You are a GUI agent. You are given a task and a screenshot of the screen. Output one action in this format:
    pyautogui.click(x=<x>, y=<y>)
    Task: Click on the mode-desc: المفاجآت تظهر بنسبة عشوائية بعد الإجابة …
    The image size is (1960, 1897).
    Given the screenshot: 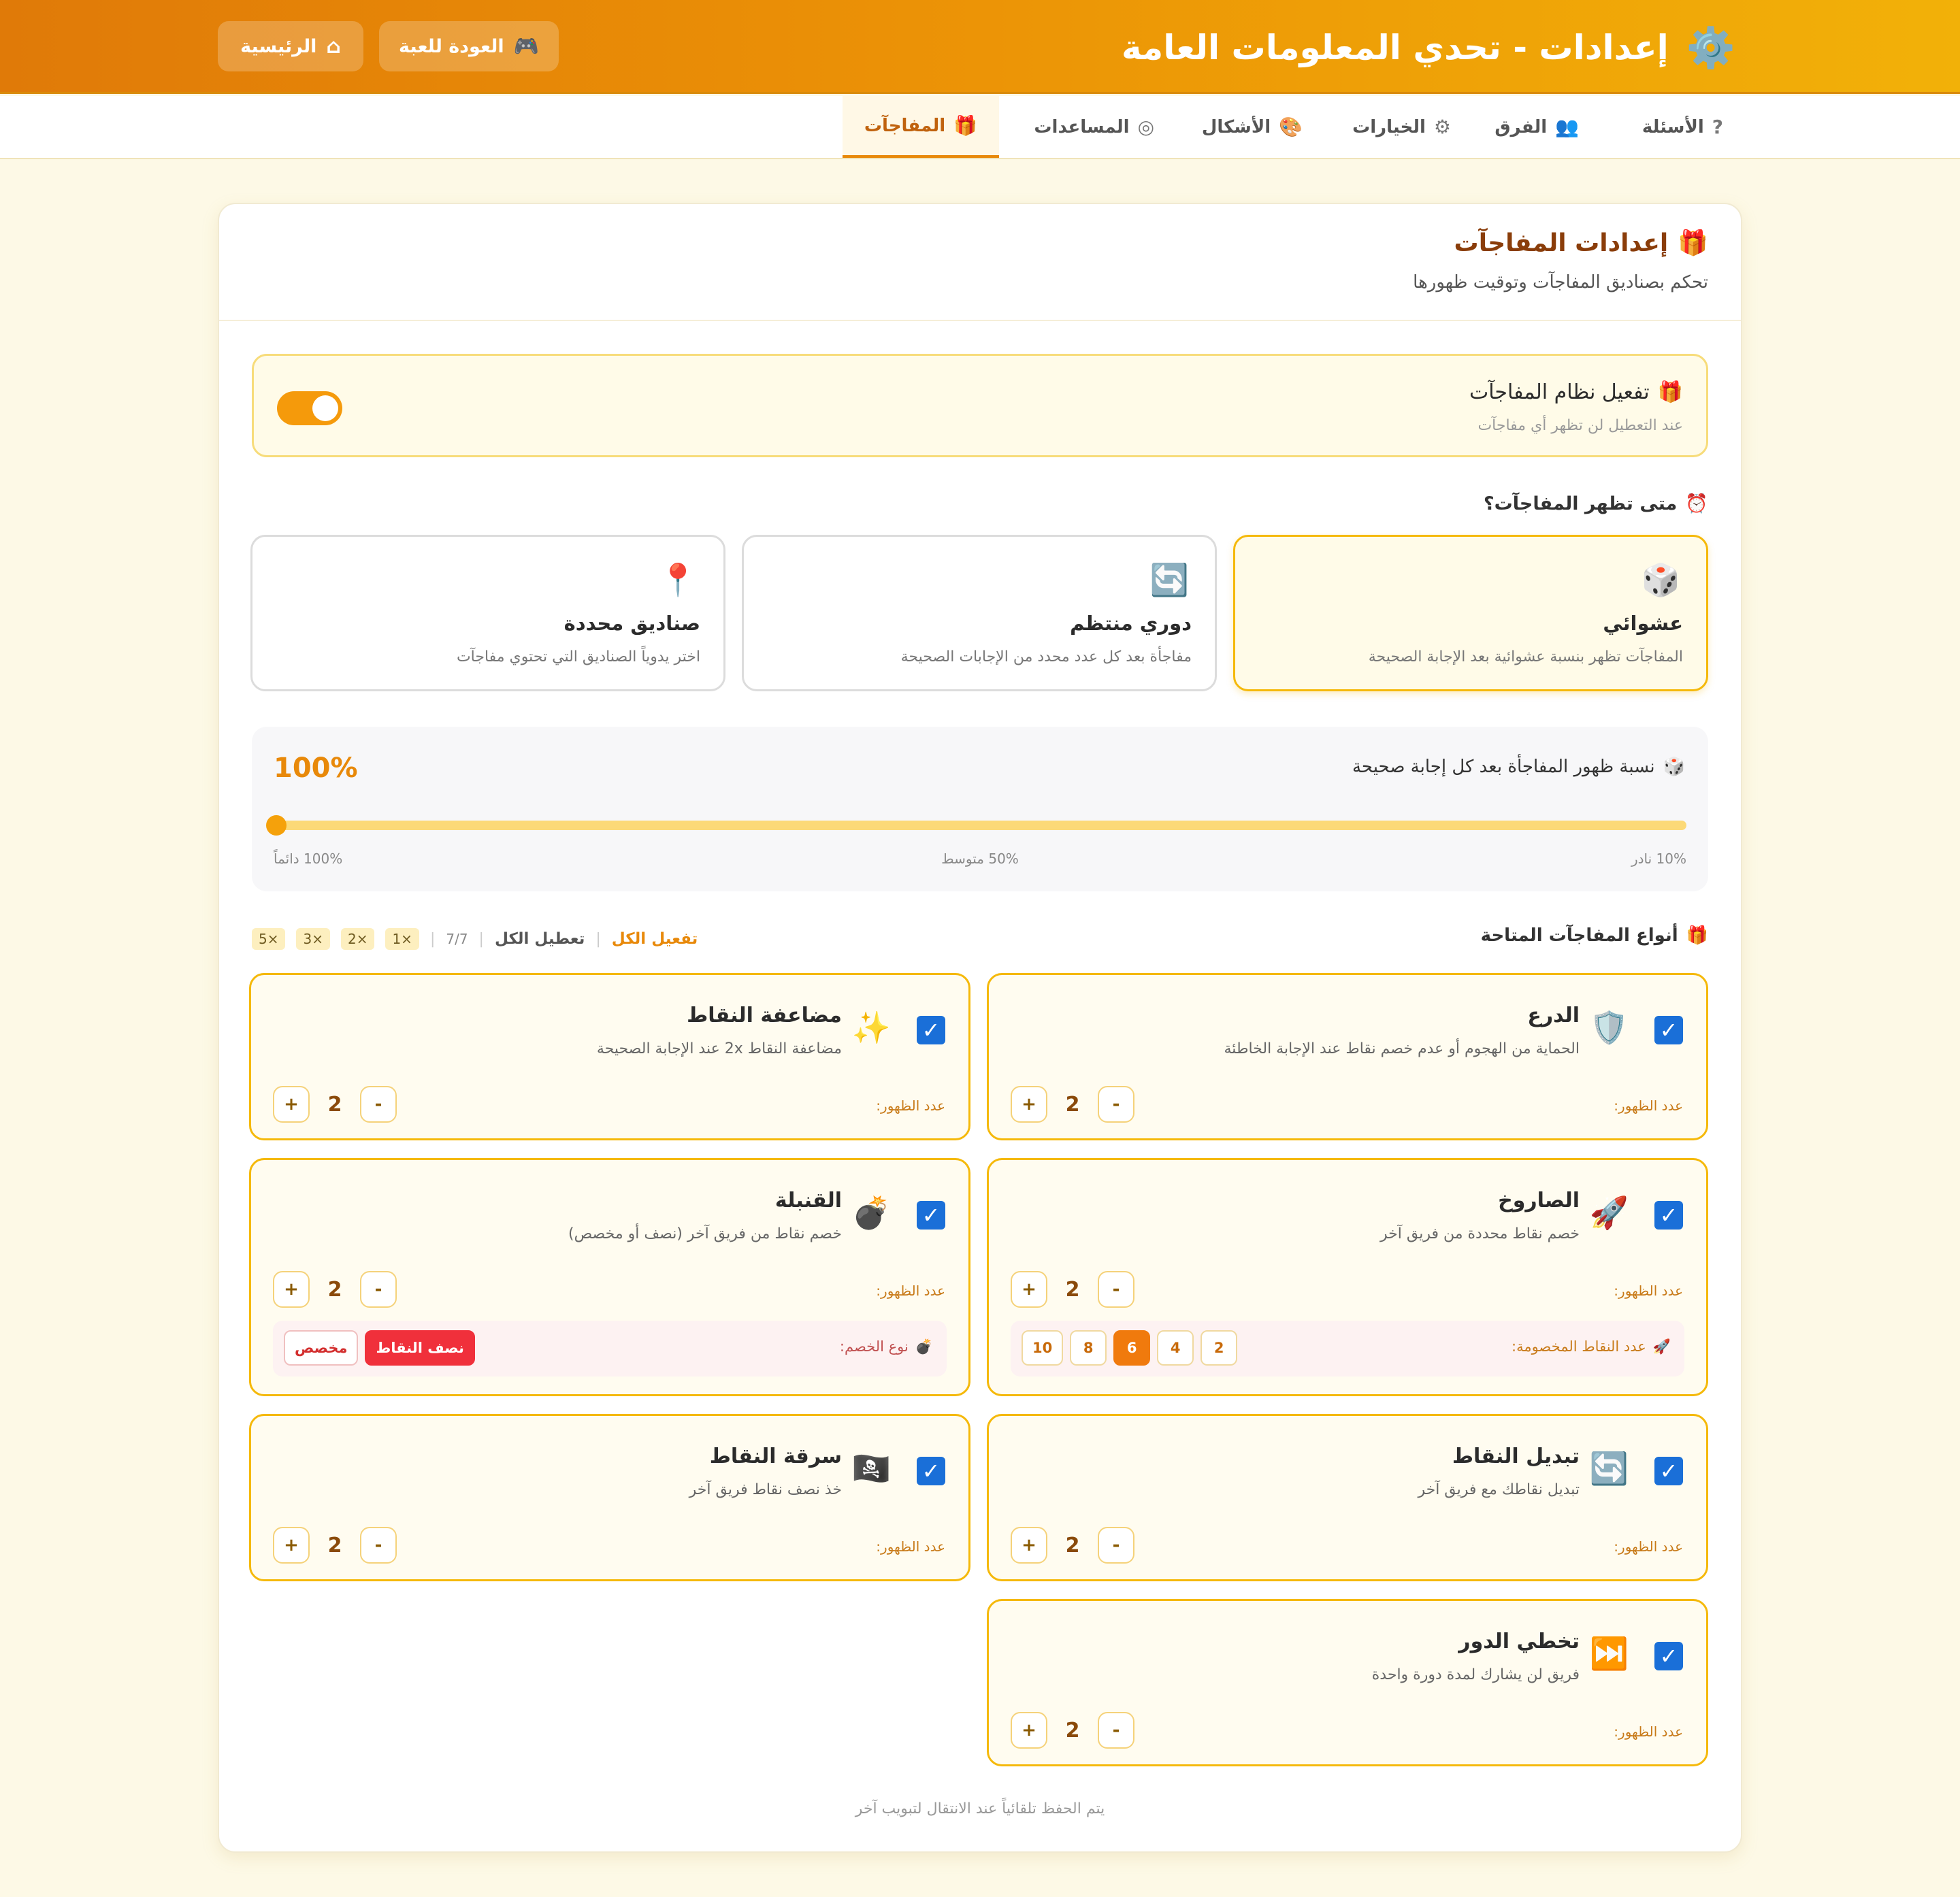 What is the action you would take?
    pyautogui.click(x=1526, y=656)
    